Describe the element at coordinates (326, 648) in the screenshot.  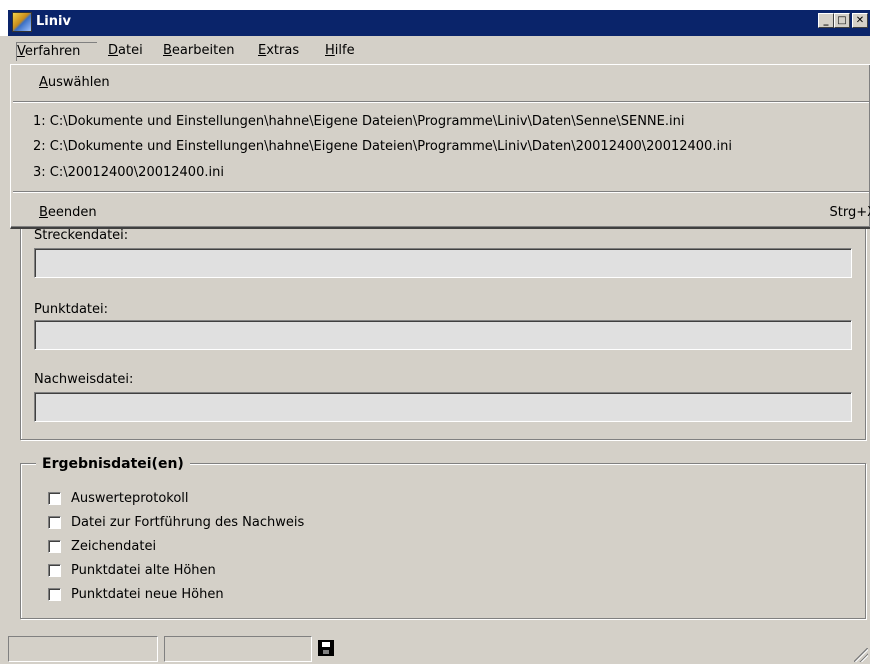
I see `floppy-disk-icon` at that location.